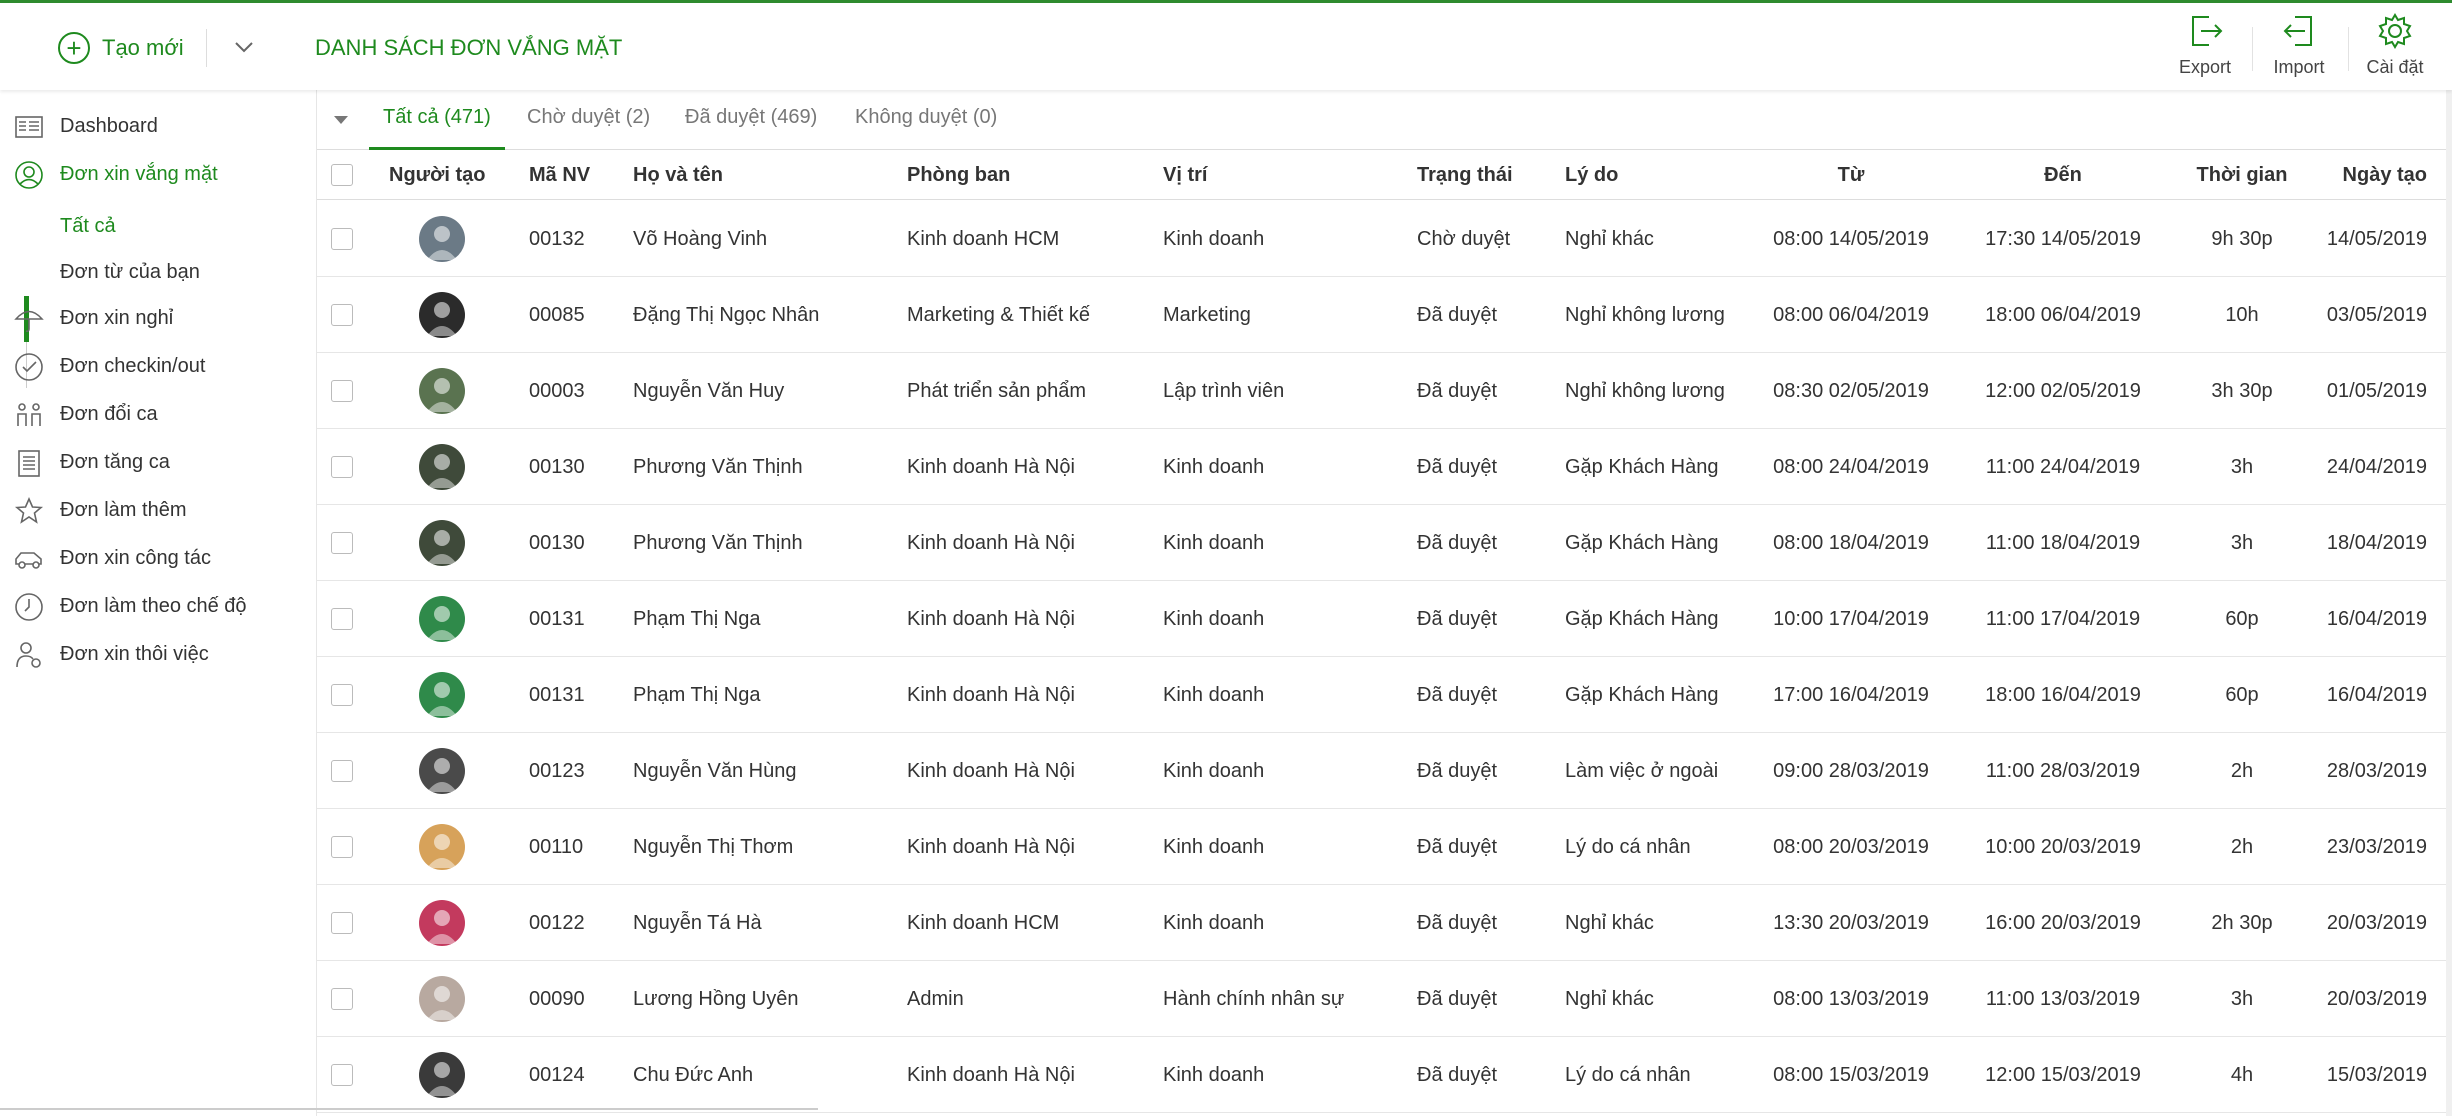 The image size is (2452, 1116). Describe the element at coordinates (2242, 543) in the screenshot. I see `duration: 3h` at that location.